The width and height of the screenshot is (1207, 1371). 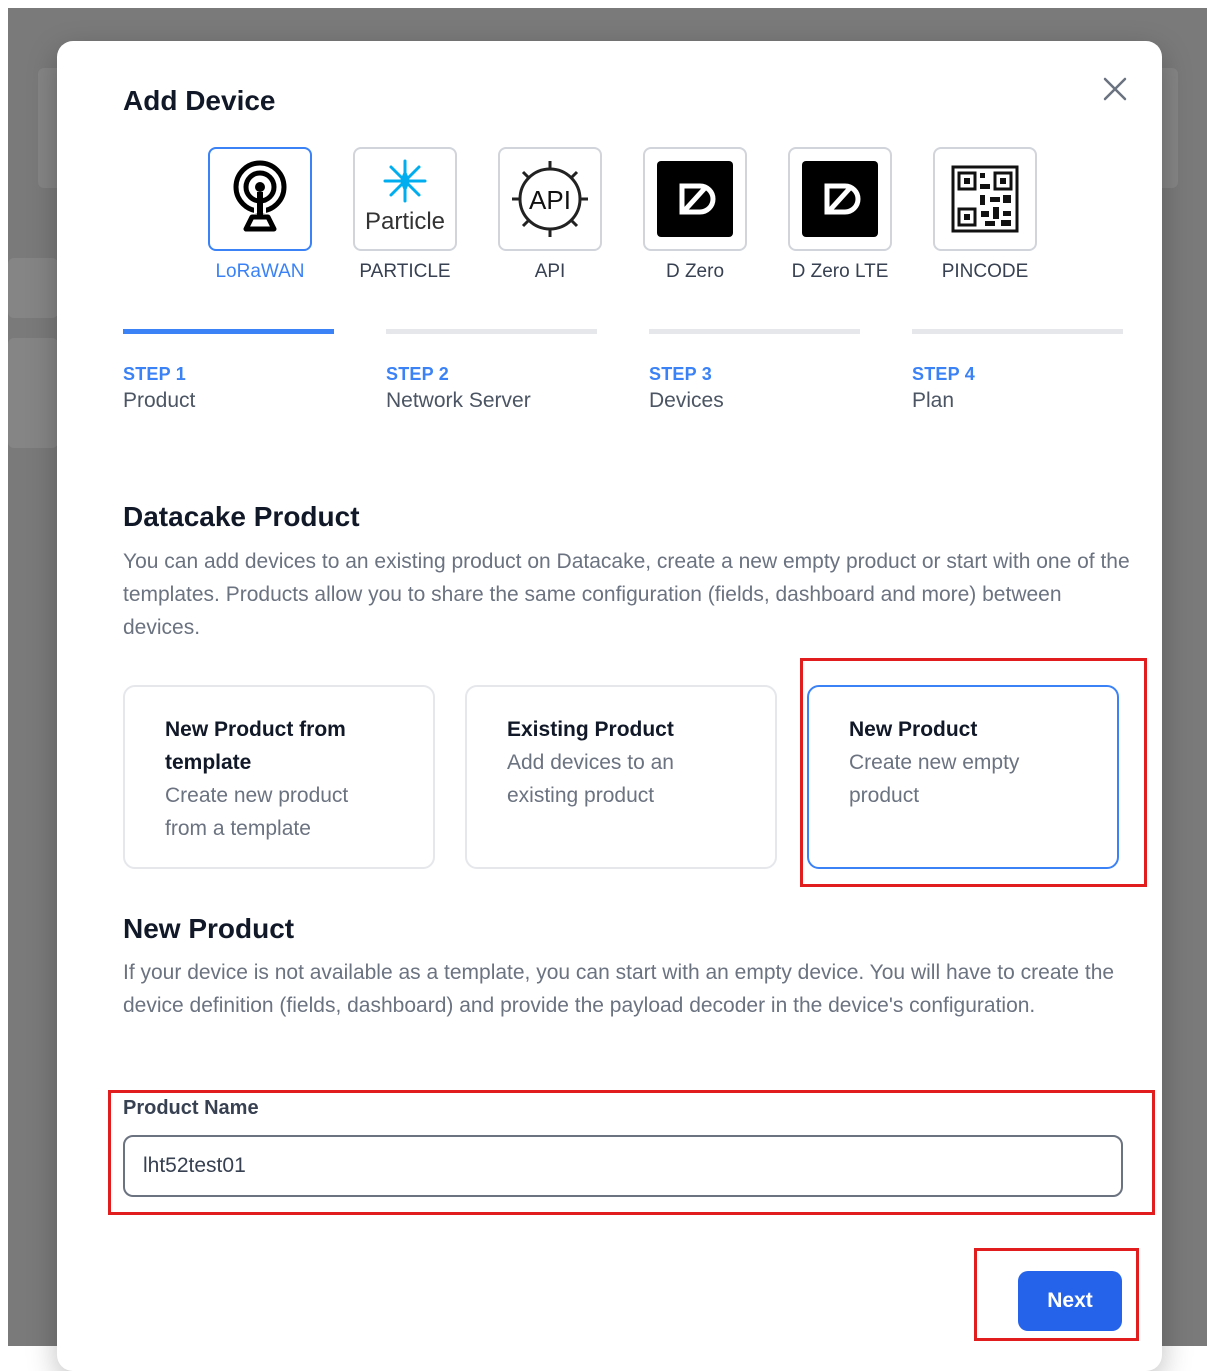 I want to click on step-name: Devices, so click(x=686, y=400).